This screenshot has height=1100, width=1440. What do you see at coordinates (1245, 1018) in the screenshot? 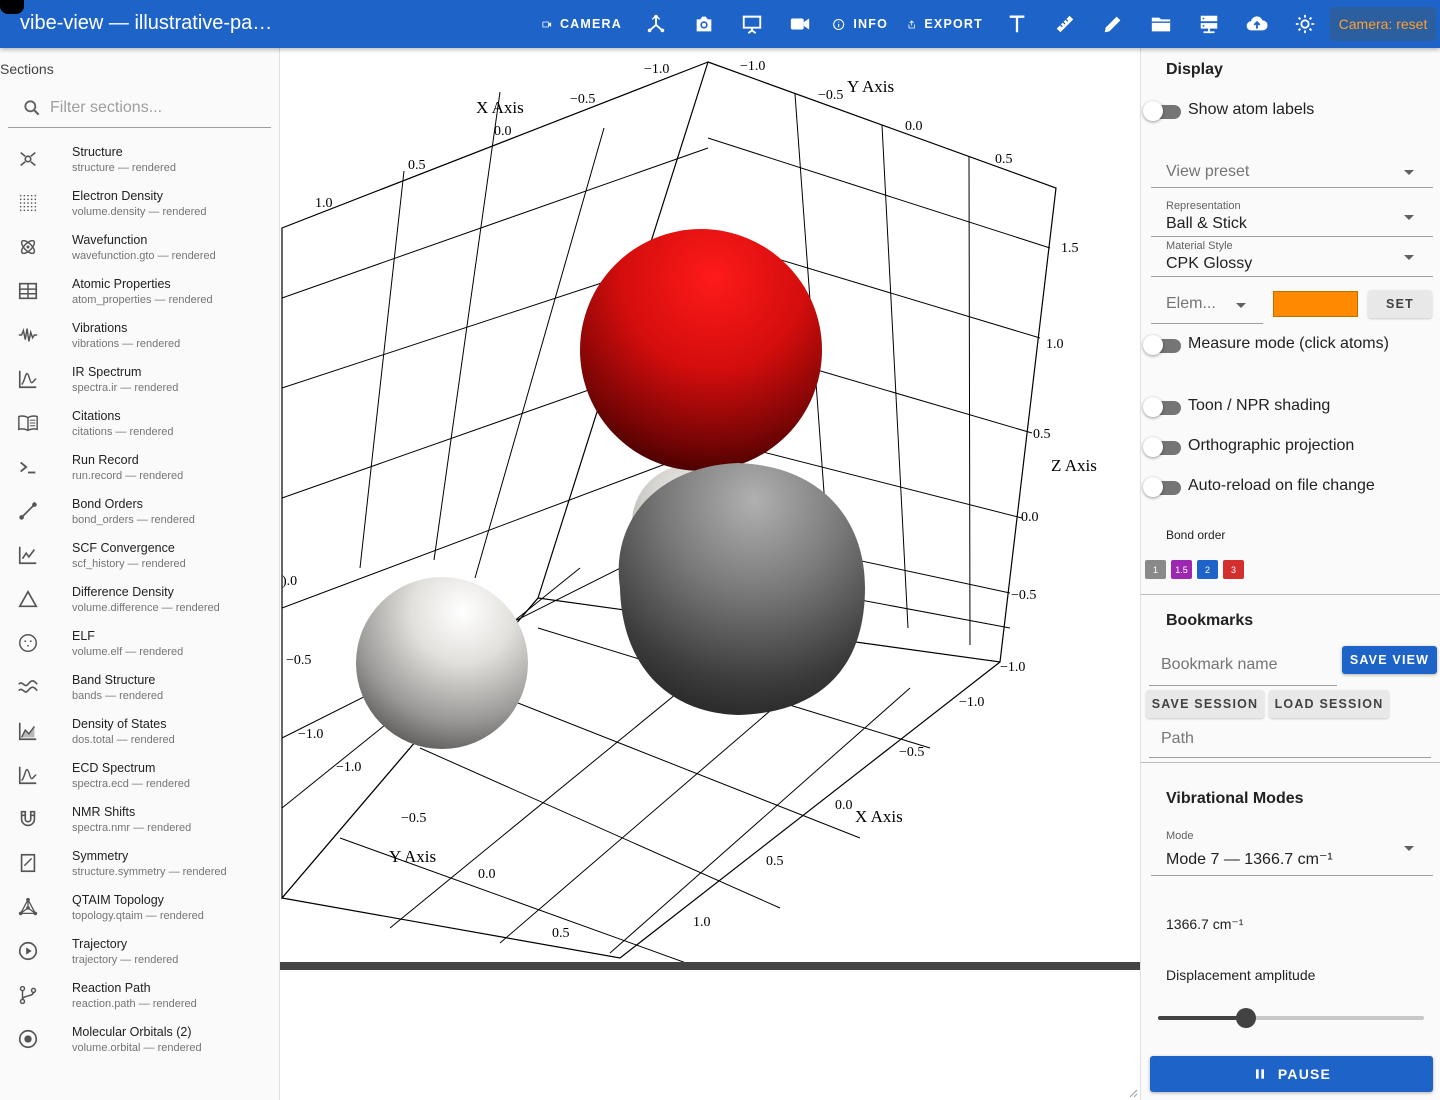
I see `slider-thumb` at bounding box center [1245, 1018].